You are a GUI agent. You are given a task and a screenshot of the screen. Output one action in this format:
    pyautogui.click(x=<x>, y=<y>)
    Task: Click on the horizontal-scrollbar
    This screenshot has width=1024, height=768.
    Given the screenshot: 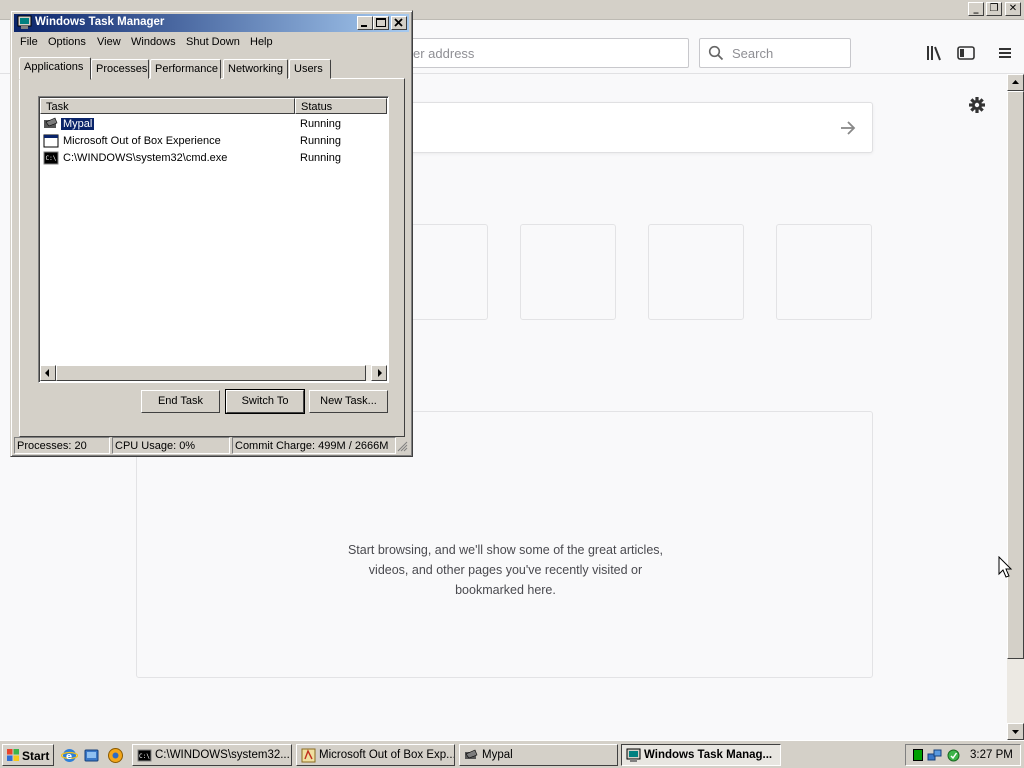 What is the action you would take?
    pyautogui.click(x=213, y=373)
    